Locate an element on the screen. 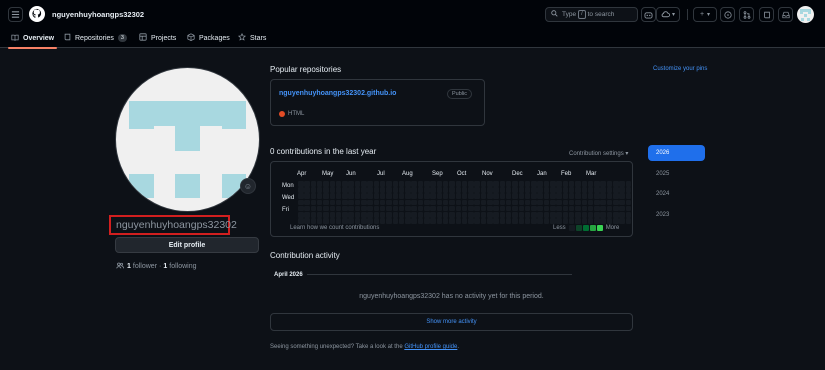 Image resolution: width=825 pixels, height=370 pixels. edit-profile-button: Edit profile is located at coordinates (187, 245).